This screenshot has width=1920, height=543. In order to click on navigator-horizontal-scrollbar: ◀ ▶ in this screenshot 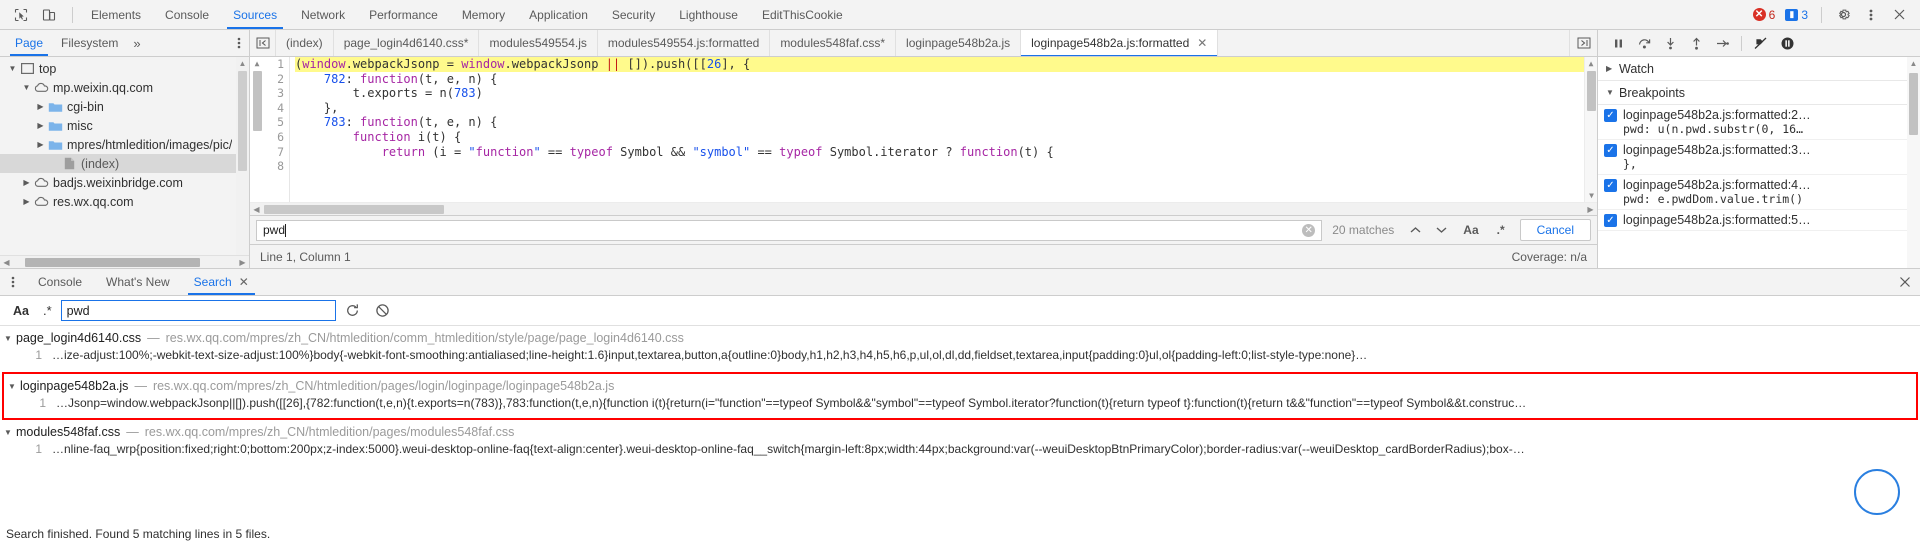, I will do `click(124, 261)`.